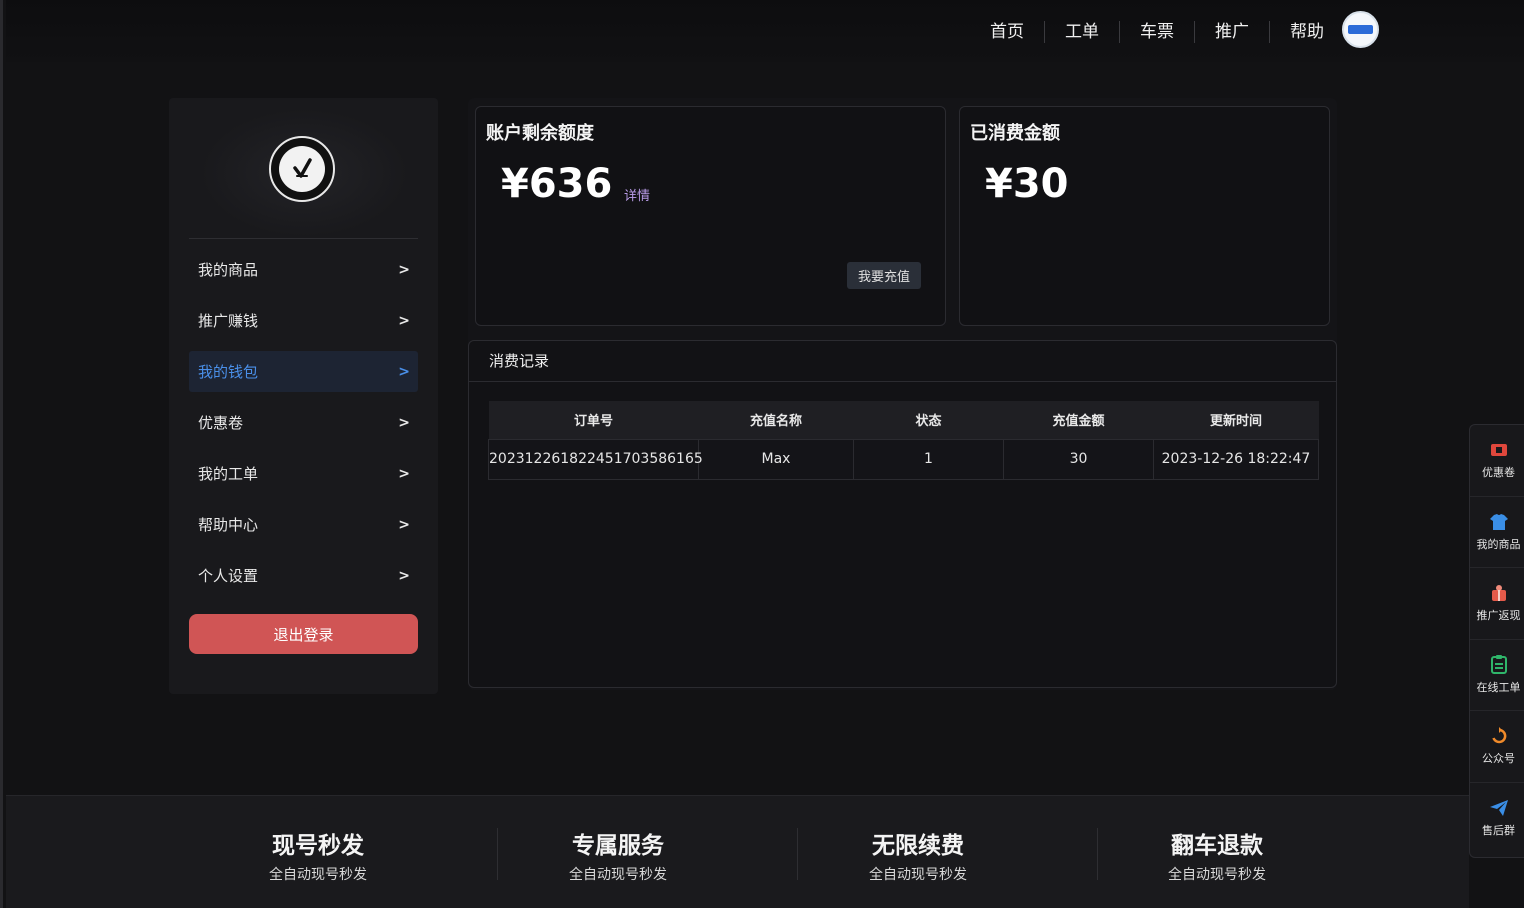 The width and height of the screenshot is (1524, 908). Describe the element at coordinates (1499, 522) in the screenshot. I see `shirt-icon` at that location.